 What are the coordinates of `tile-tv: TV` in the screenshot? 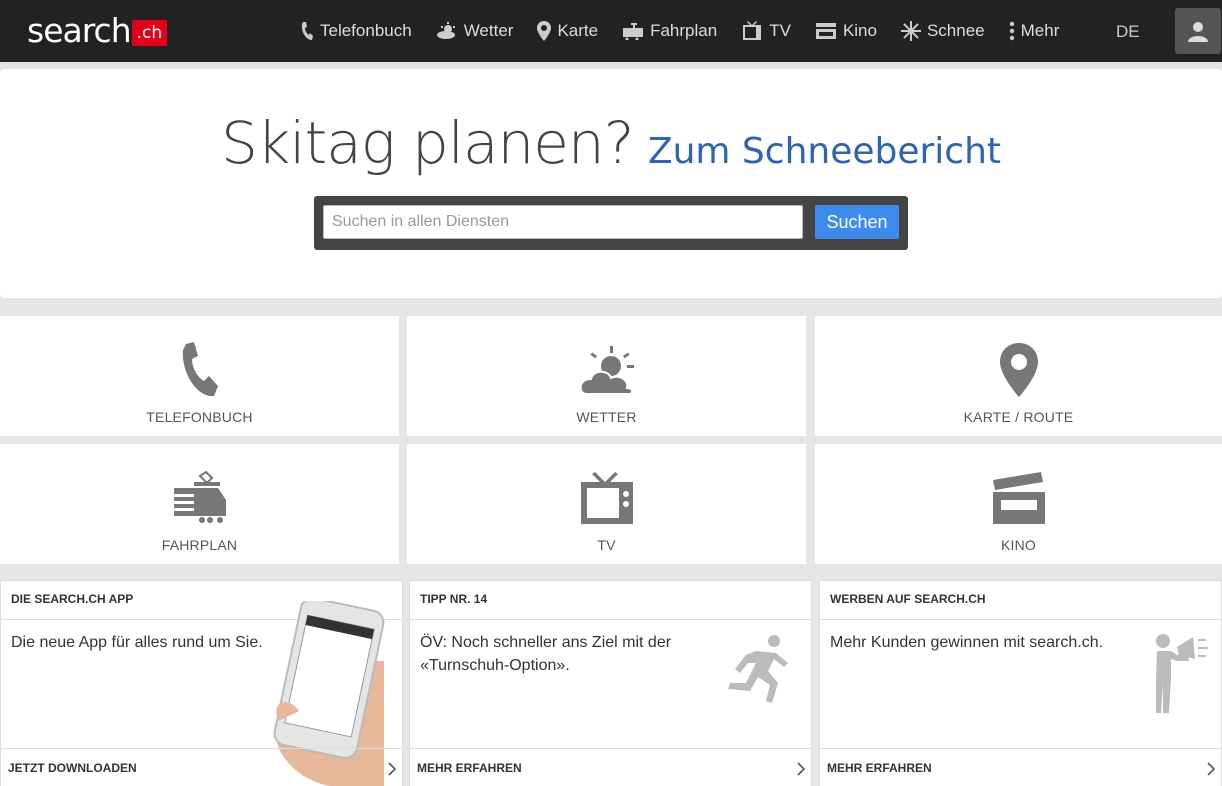 It's located at (606, 504).